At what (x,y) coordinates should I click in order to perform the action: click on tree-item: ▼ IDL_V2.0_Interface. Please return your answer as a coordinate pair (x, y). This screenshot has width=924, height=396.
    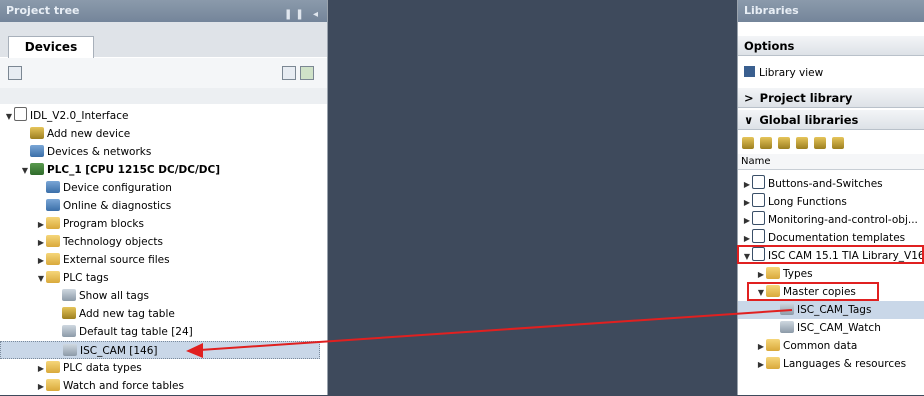
    Looking at the image, I should click on (163, 116).